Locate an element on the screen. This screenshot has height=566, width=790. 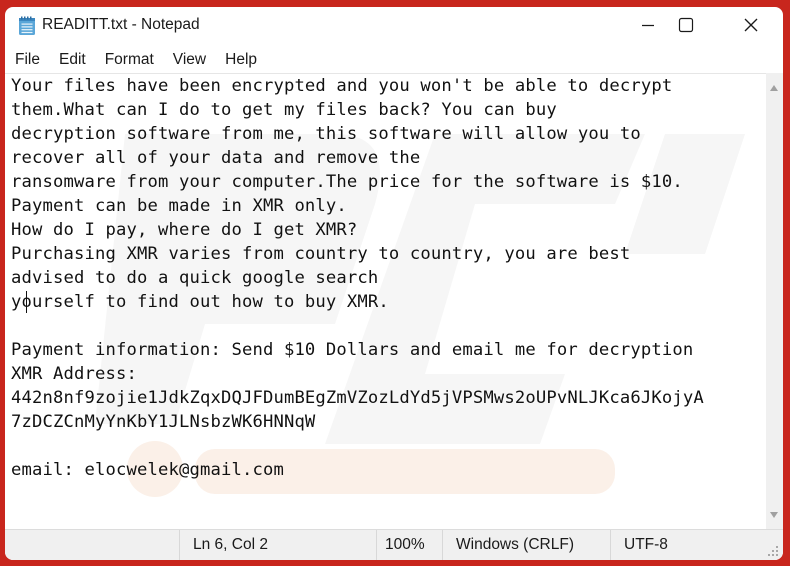
menu-view: View is located at coordinates (189, 60).